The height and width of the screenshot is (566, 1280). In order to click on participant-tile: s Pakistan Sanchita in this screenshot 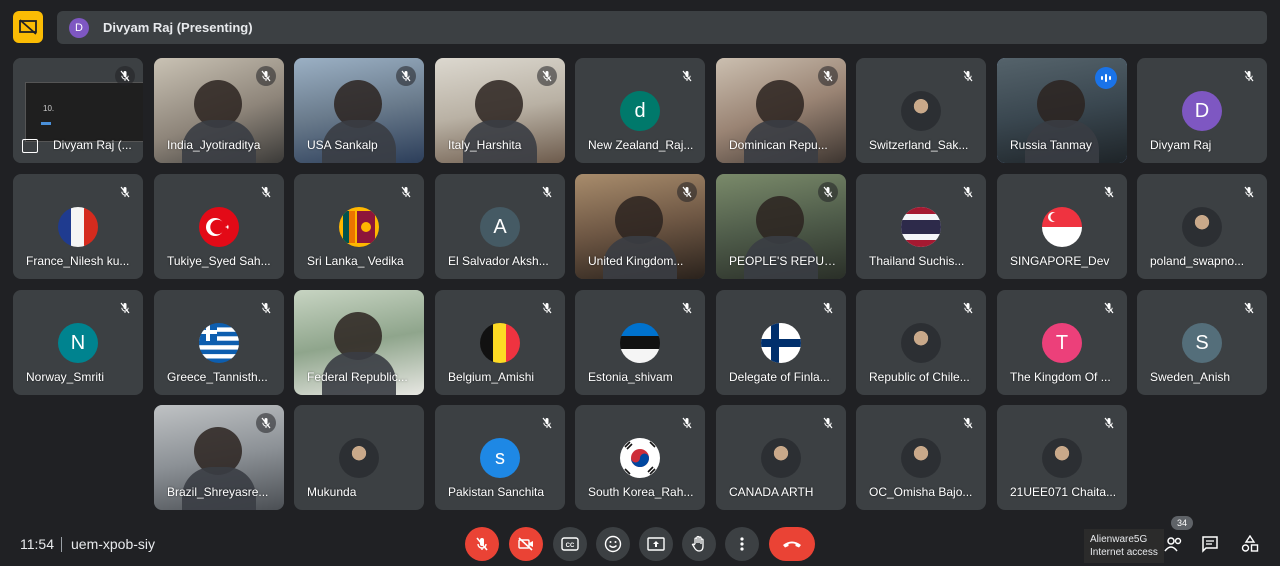, I will do `click(500, 457)`.